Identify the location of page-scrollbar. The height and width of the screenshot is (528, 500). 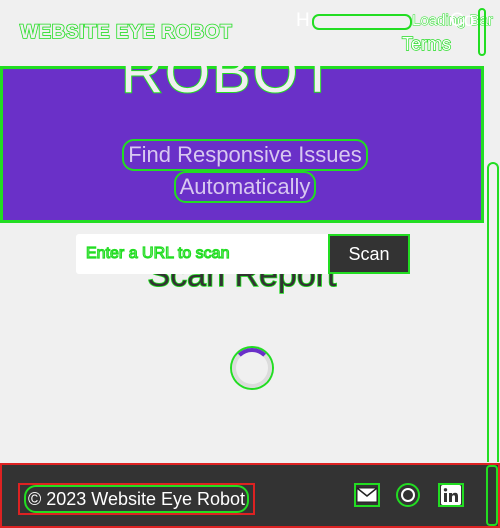
(493, 312).